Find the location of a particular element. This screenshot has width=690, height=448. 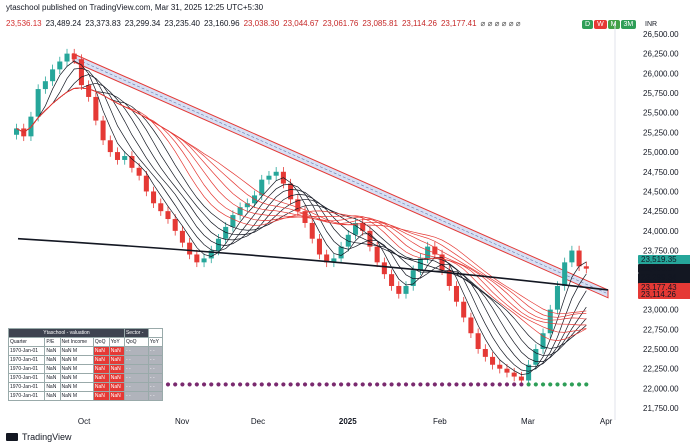

table-header-cell: Net Income is located at coordinates (76, 342).